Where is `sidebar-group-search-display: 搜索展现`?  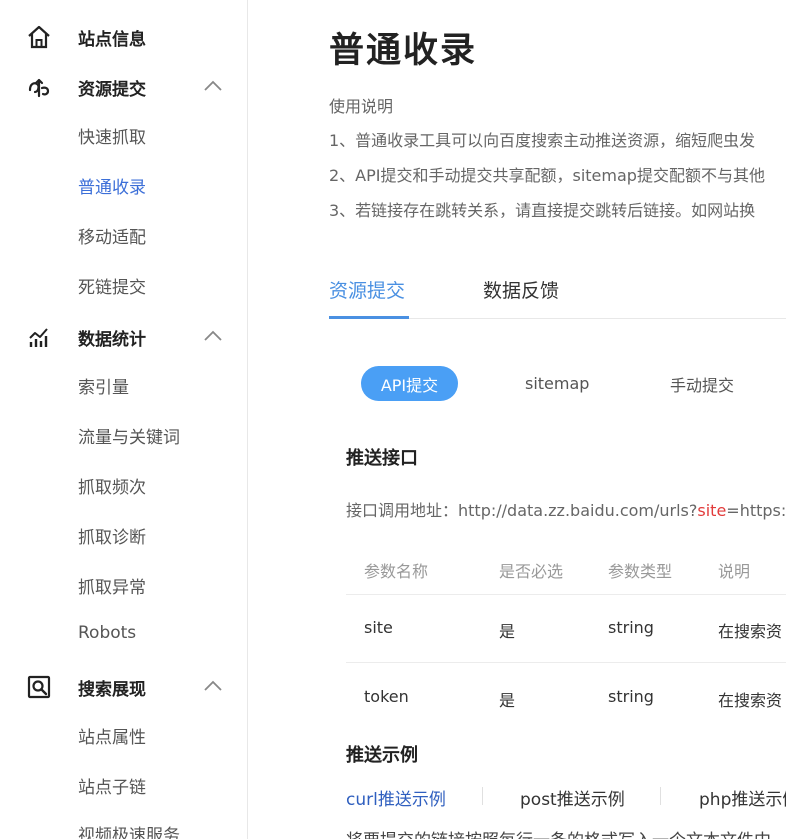
sidebar-group-search-display: 搜索展现 is located at coordinates (124, 686).